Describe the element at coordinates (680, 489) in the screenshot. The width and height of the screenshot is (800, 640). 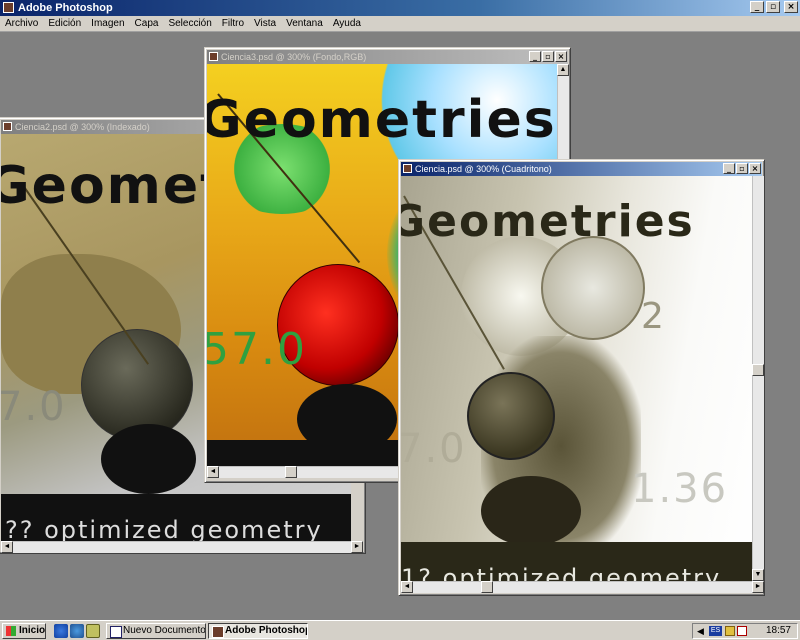
I see `image-digits2-text: 1.36` at that location.